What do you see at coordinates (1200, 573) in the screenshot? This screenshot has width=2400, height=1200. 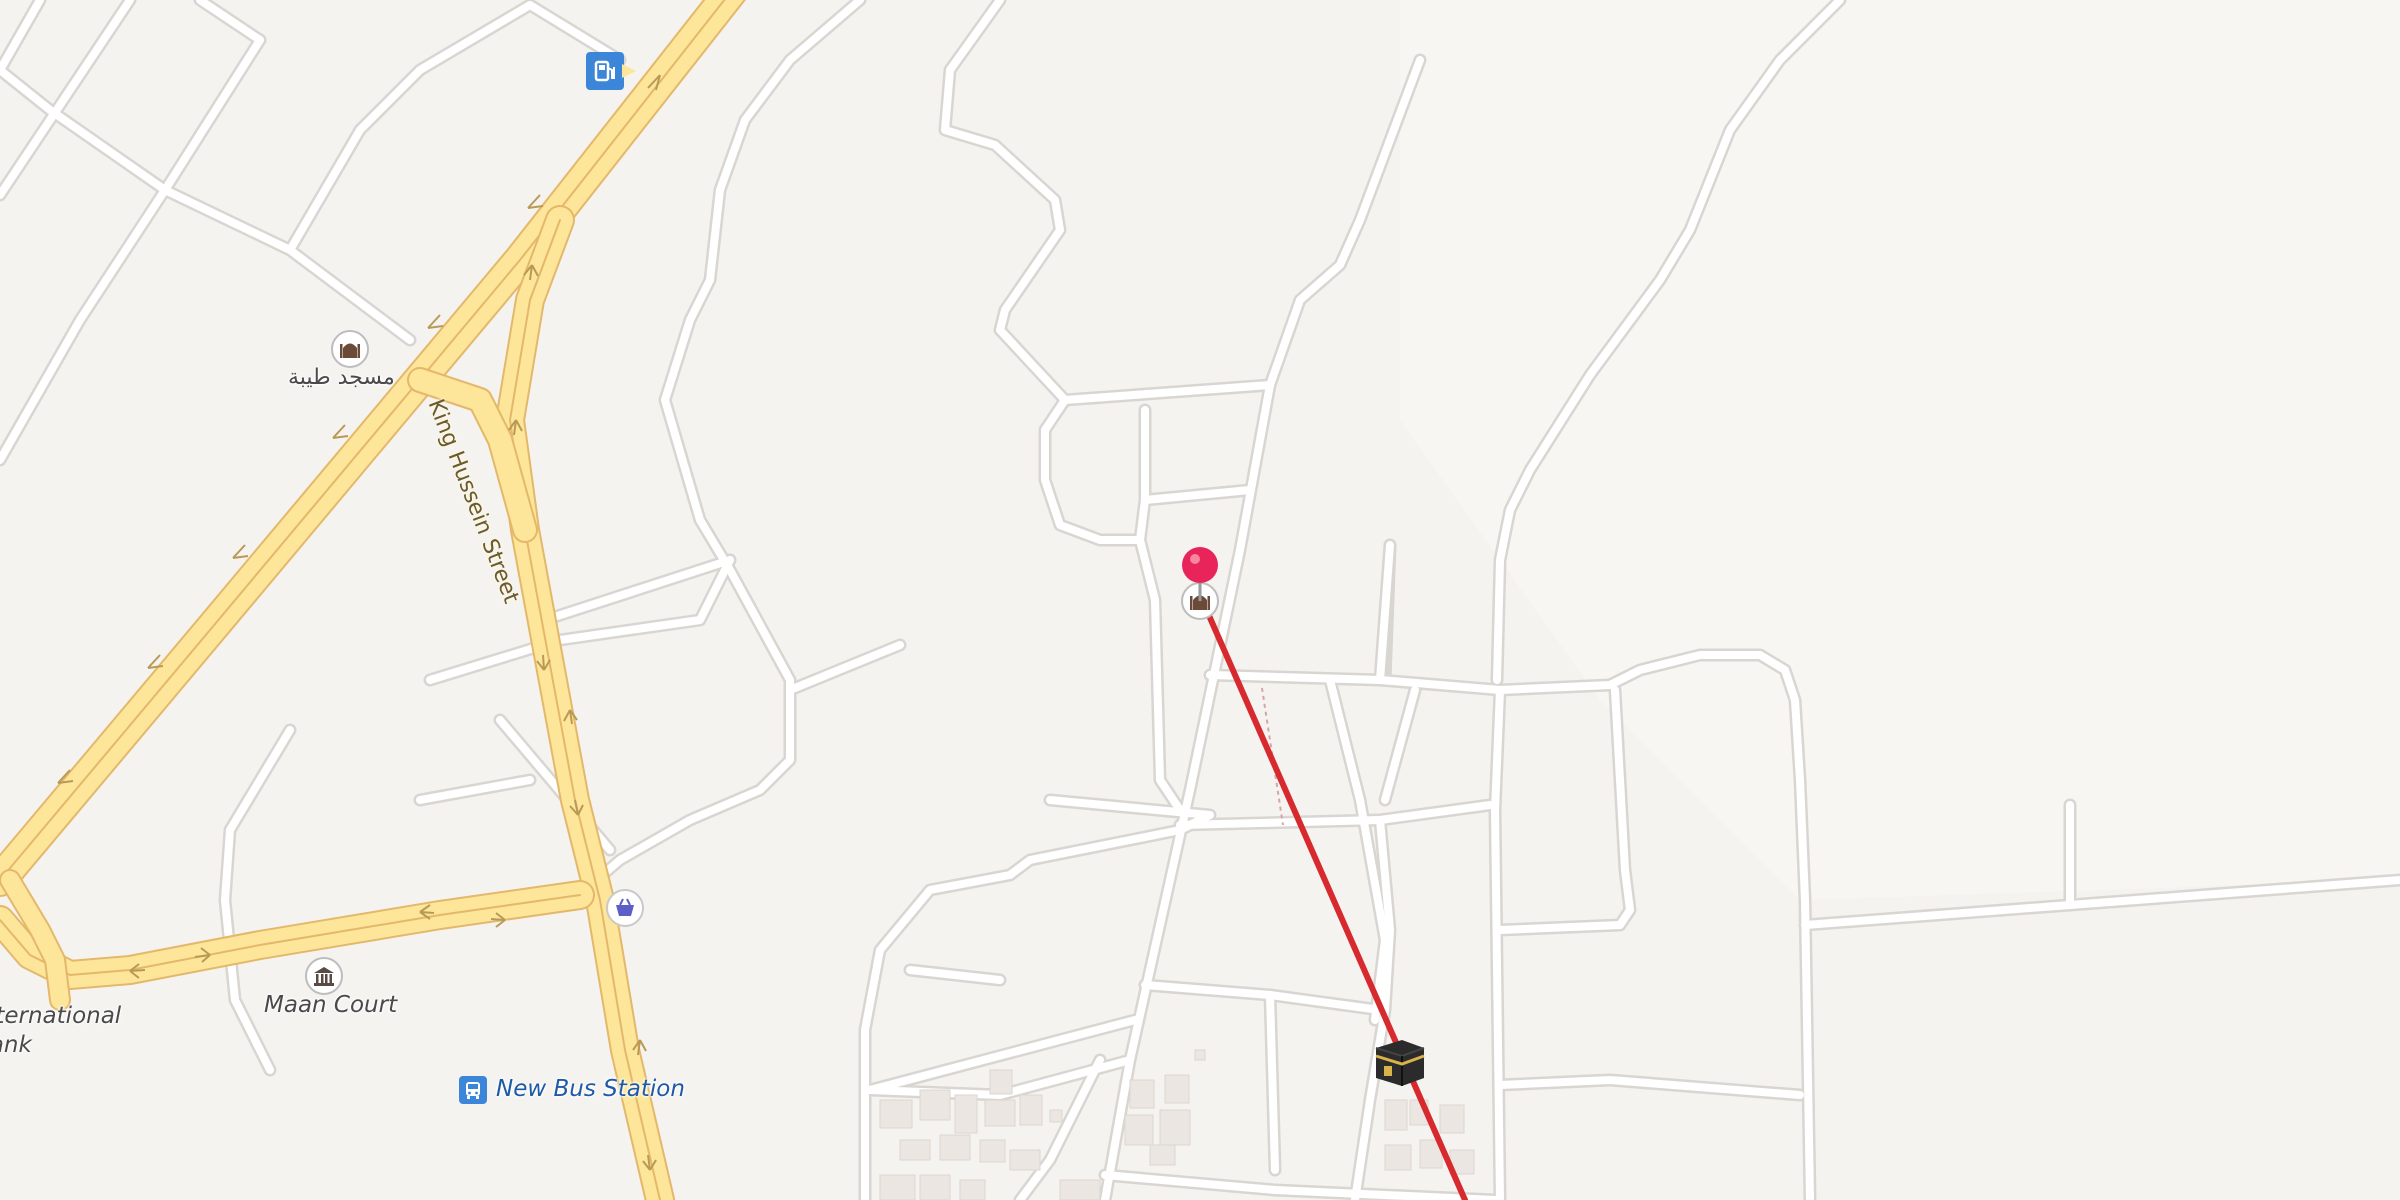 I see `location-pin-icon` at bounding box center [1200, 573].